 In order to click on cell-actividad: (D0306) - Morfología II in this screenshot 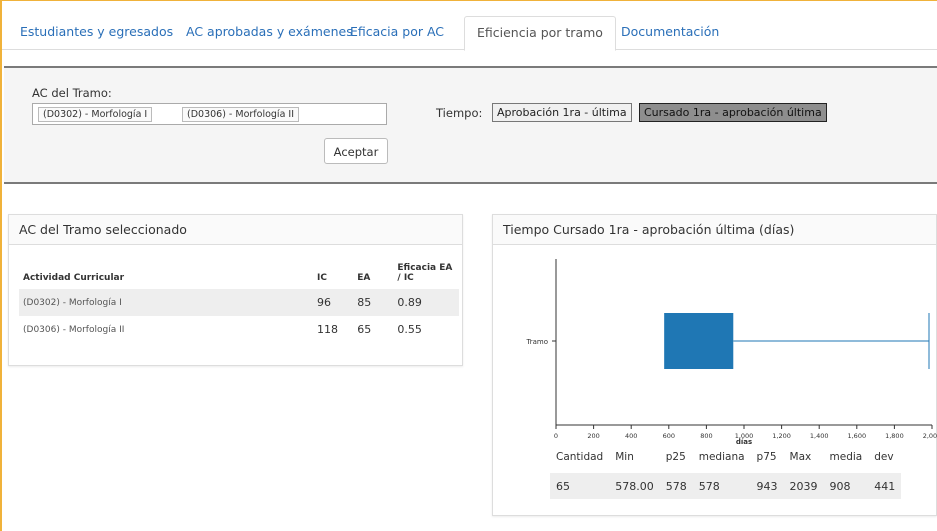, I will do `click(74, 329)`.